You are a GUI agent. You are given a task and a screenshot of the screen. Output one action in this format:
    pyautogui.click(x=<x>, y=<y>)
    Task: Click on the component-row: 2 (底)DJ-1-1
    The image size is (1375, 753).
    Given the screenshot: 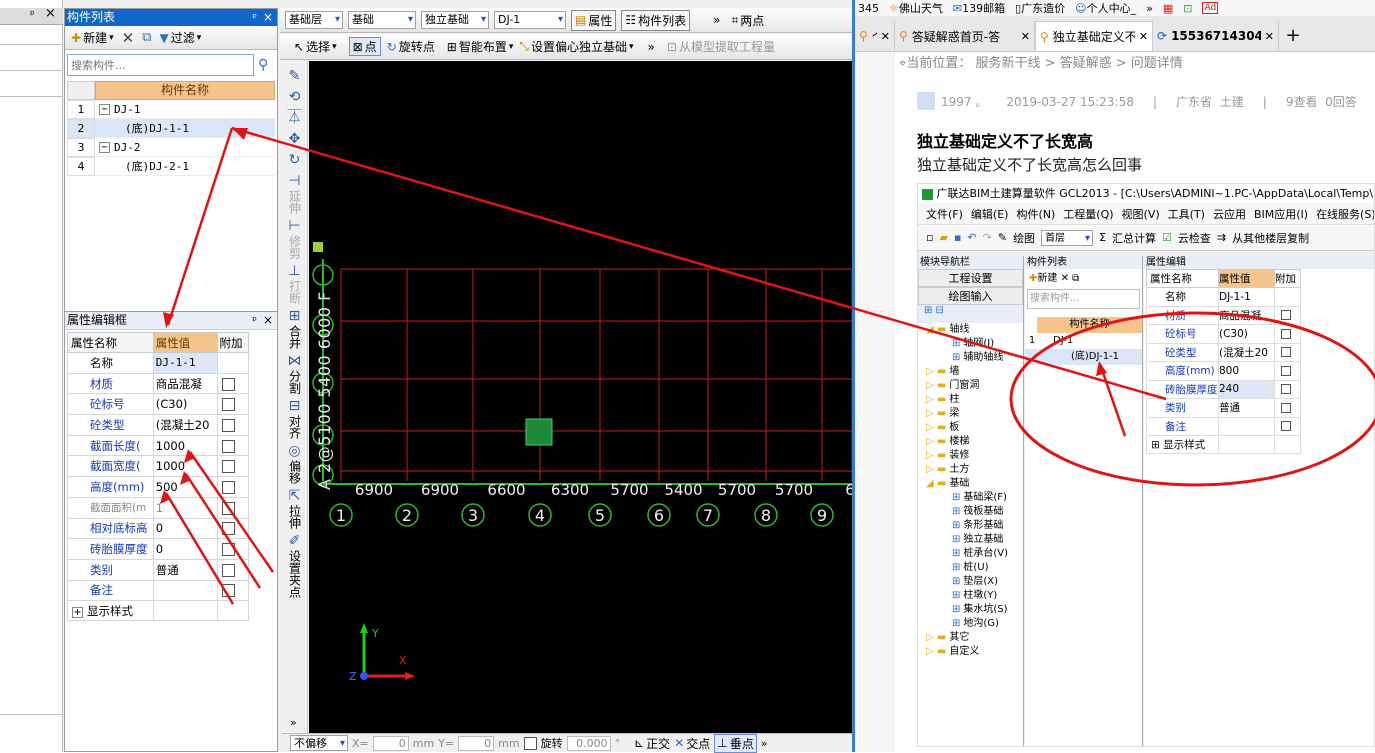 What is the action you would take?
    pyautogui.click(x=171, y=128)
    